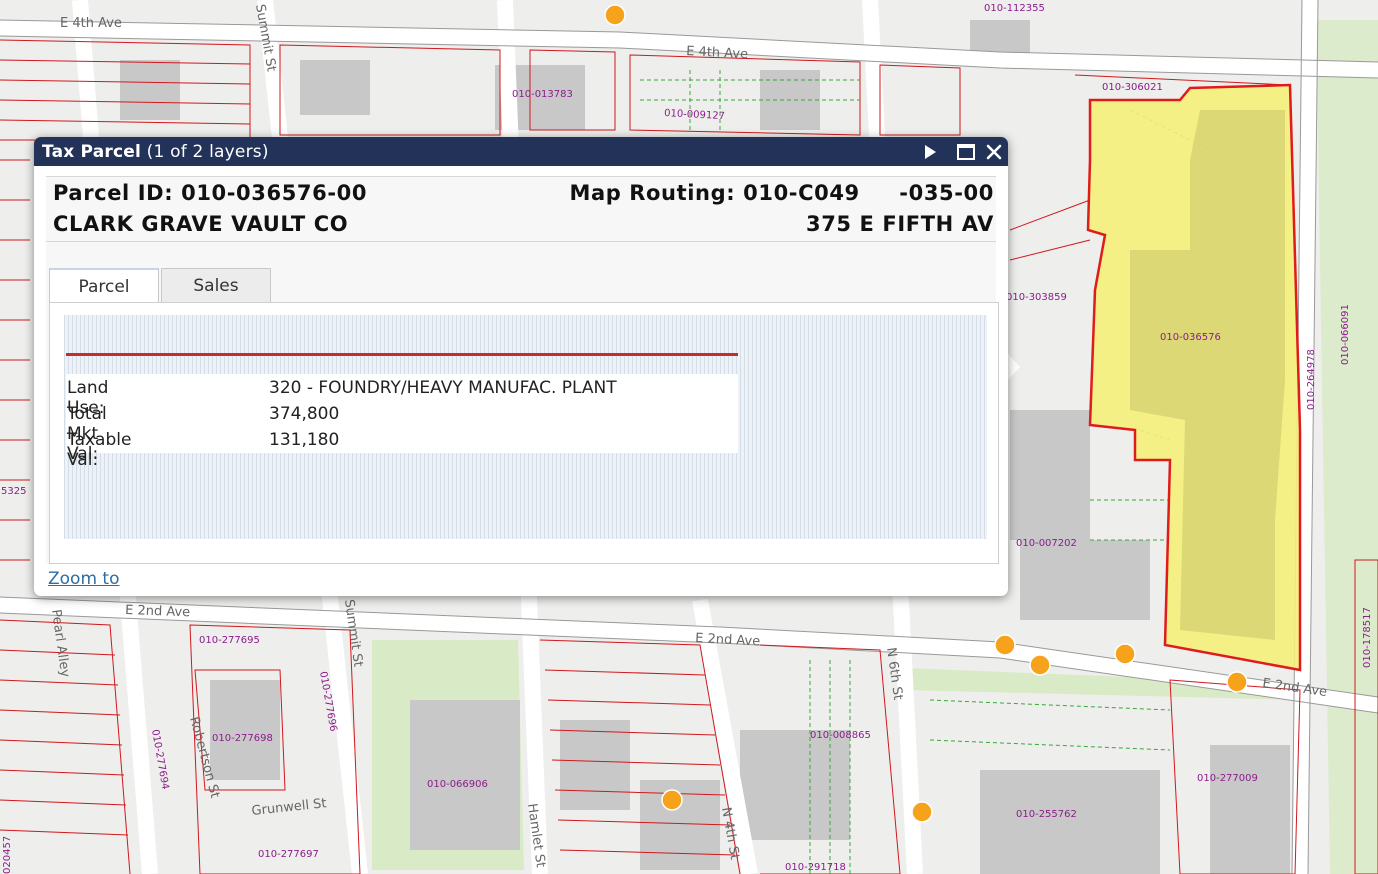 The width and height of the screenshot is (1378, 874). I want to click on maximize-icon, so click(966, 152).